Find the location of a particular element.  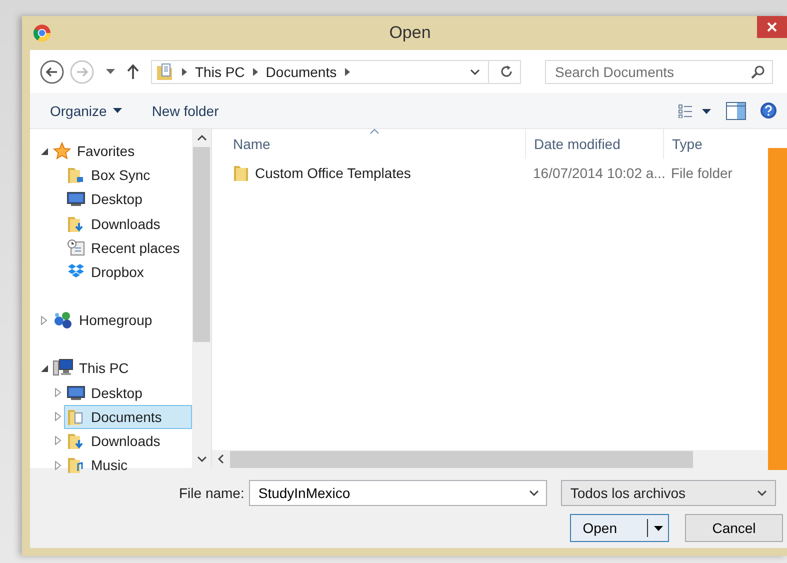

nav-item: Dropbox is located at coordinates (128, 272).